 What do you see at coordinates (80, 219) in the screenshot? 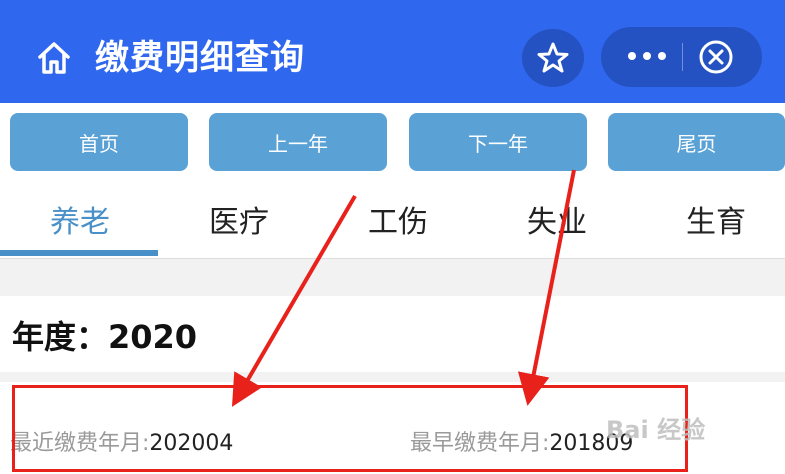
I see `tab-pension: 养老` at bounding box center [80, 219].